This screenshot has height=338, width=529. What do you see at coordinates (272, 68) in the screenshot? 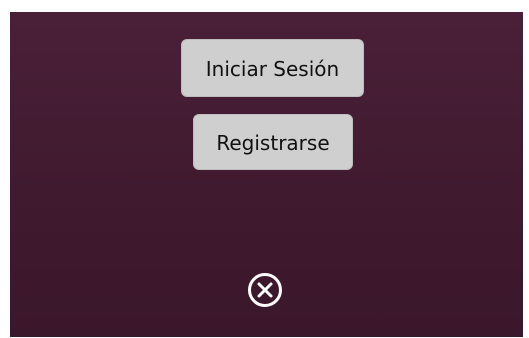
I see `login-button: Iniciar Sesión` at bounding box center [272, 68].